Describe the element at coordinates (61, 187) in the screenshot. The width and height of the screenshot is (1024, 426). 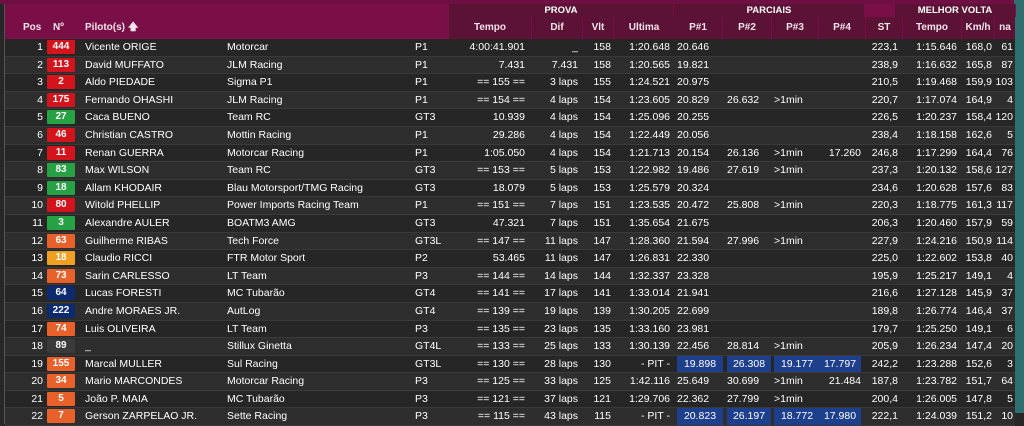
I see `car-number-badge: 18` at that location.